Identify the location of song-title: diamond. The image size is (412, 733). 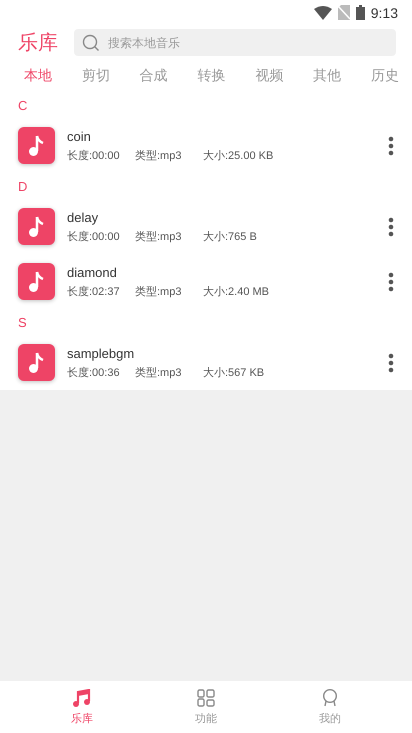
(92, 272).